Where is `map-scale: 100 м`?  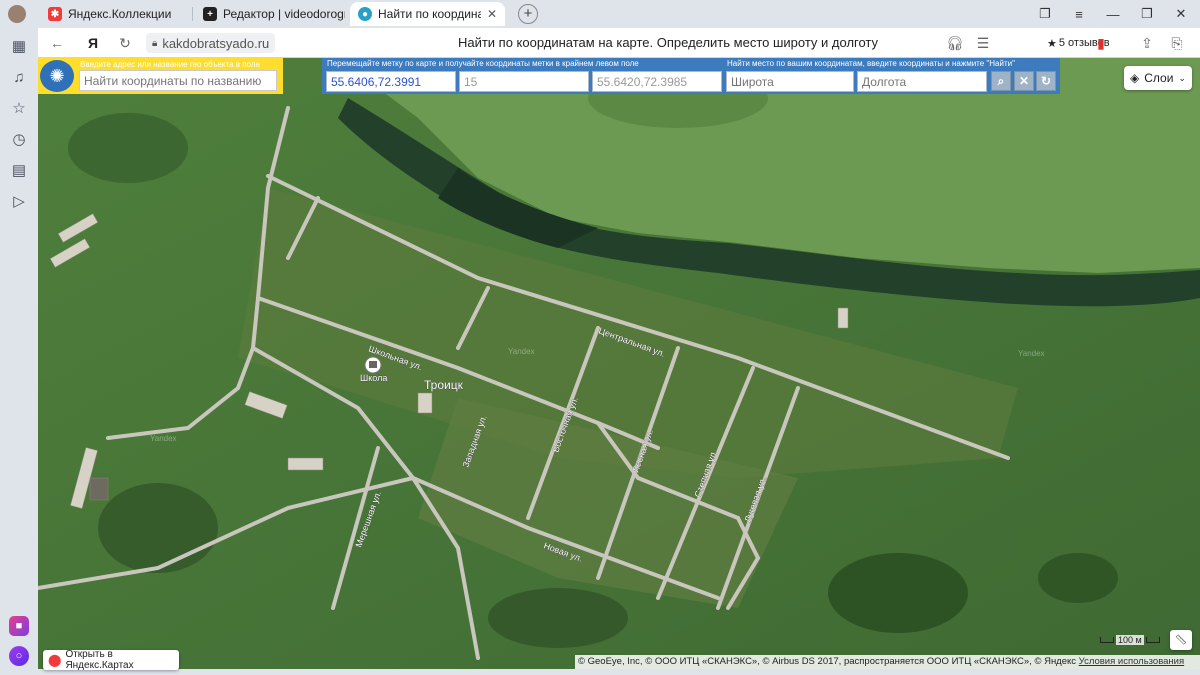 map-scale: 100 м is located at coordinates (1135, 640).